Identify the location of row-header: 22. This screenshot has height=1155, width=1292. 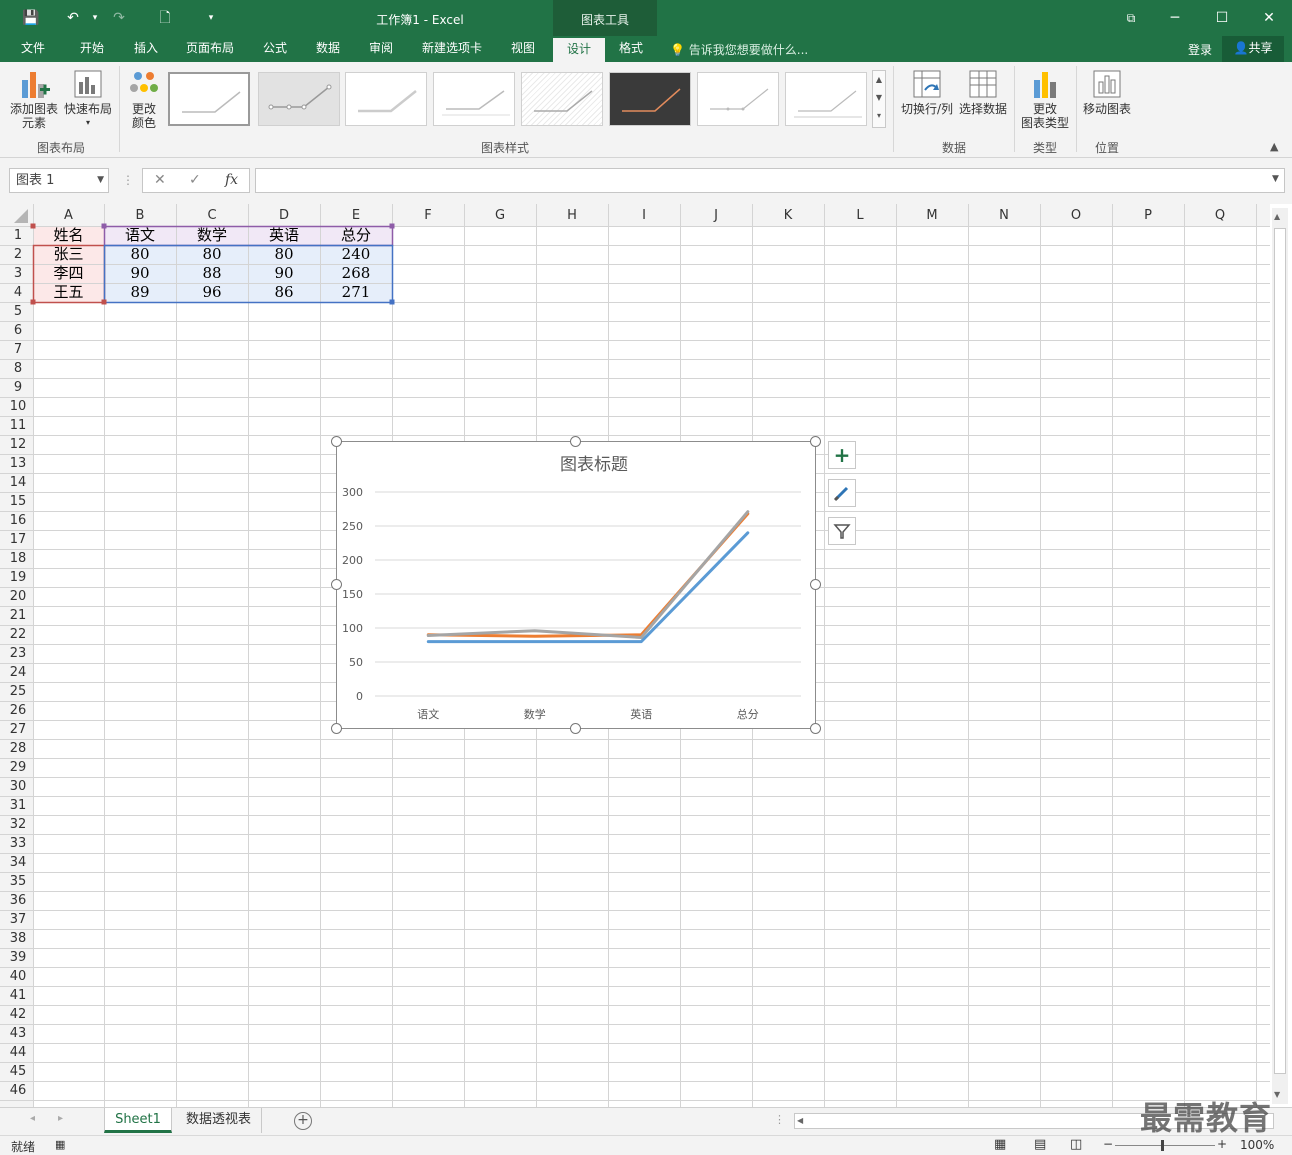
(18, 634).